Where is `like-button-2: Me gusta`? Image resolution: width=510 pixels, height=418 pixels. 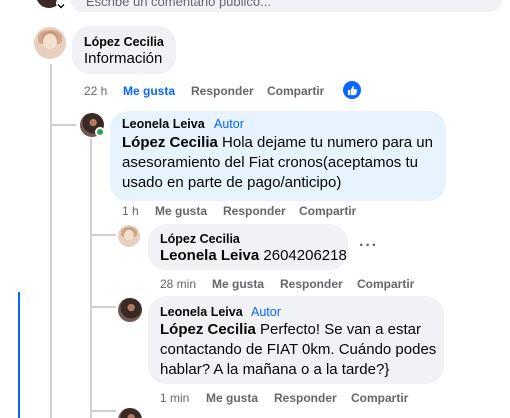
like-button-2: Me gusta is located at coordinates (181, 211).